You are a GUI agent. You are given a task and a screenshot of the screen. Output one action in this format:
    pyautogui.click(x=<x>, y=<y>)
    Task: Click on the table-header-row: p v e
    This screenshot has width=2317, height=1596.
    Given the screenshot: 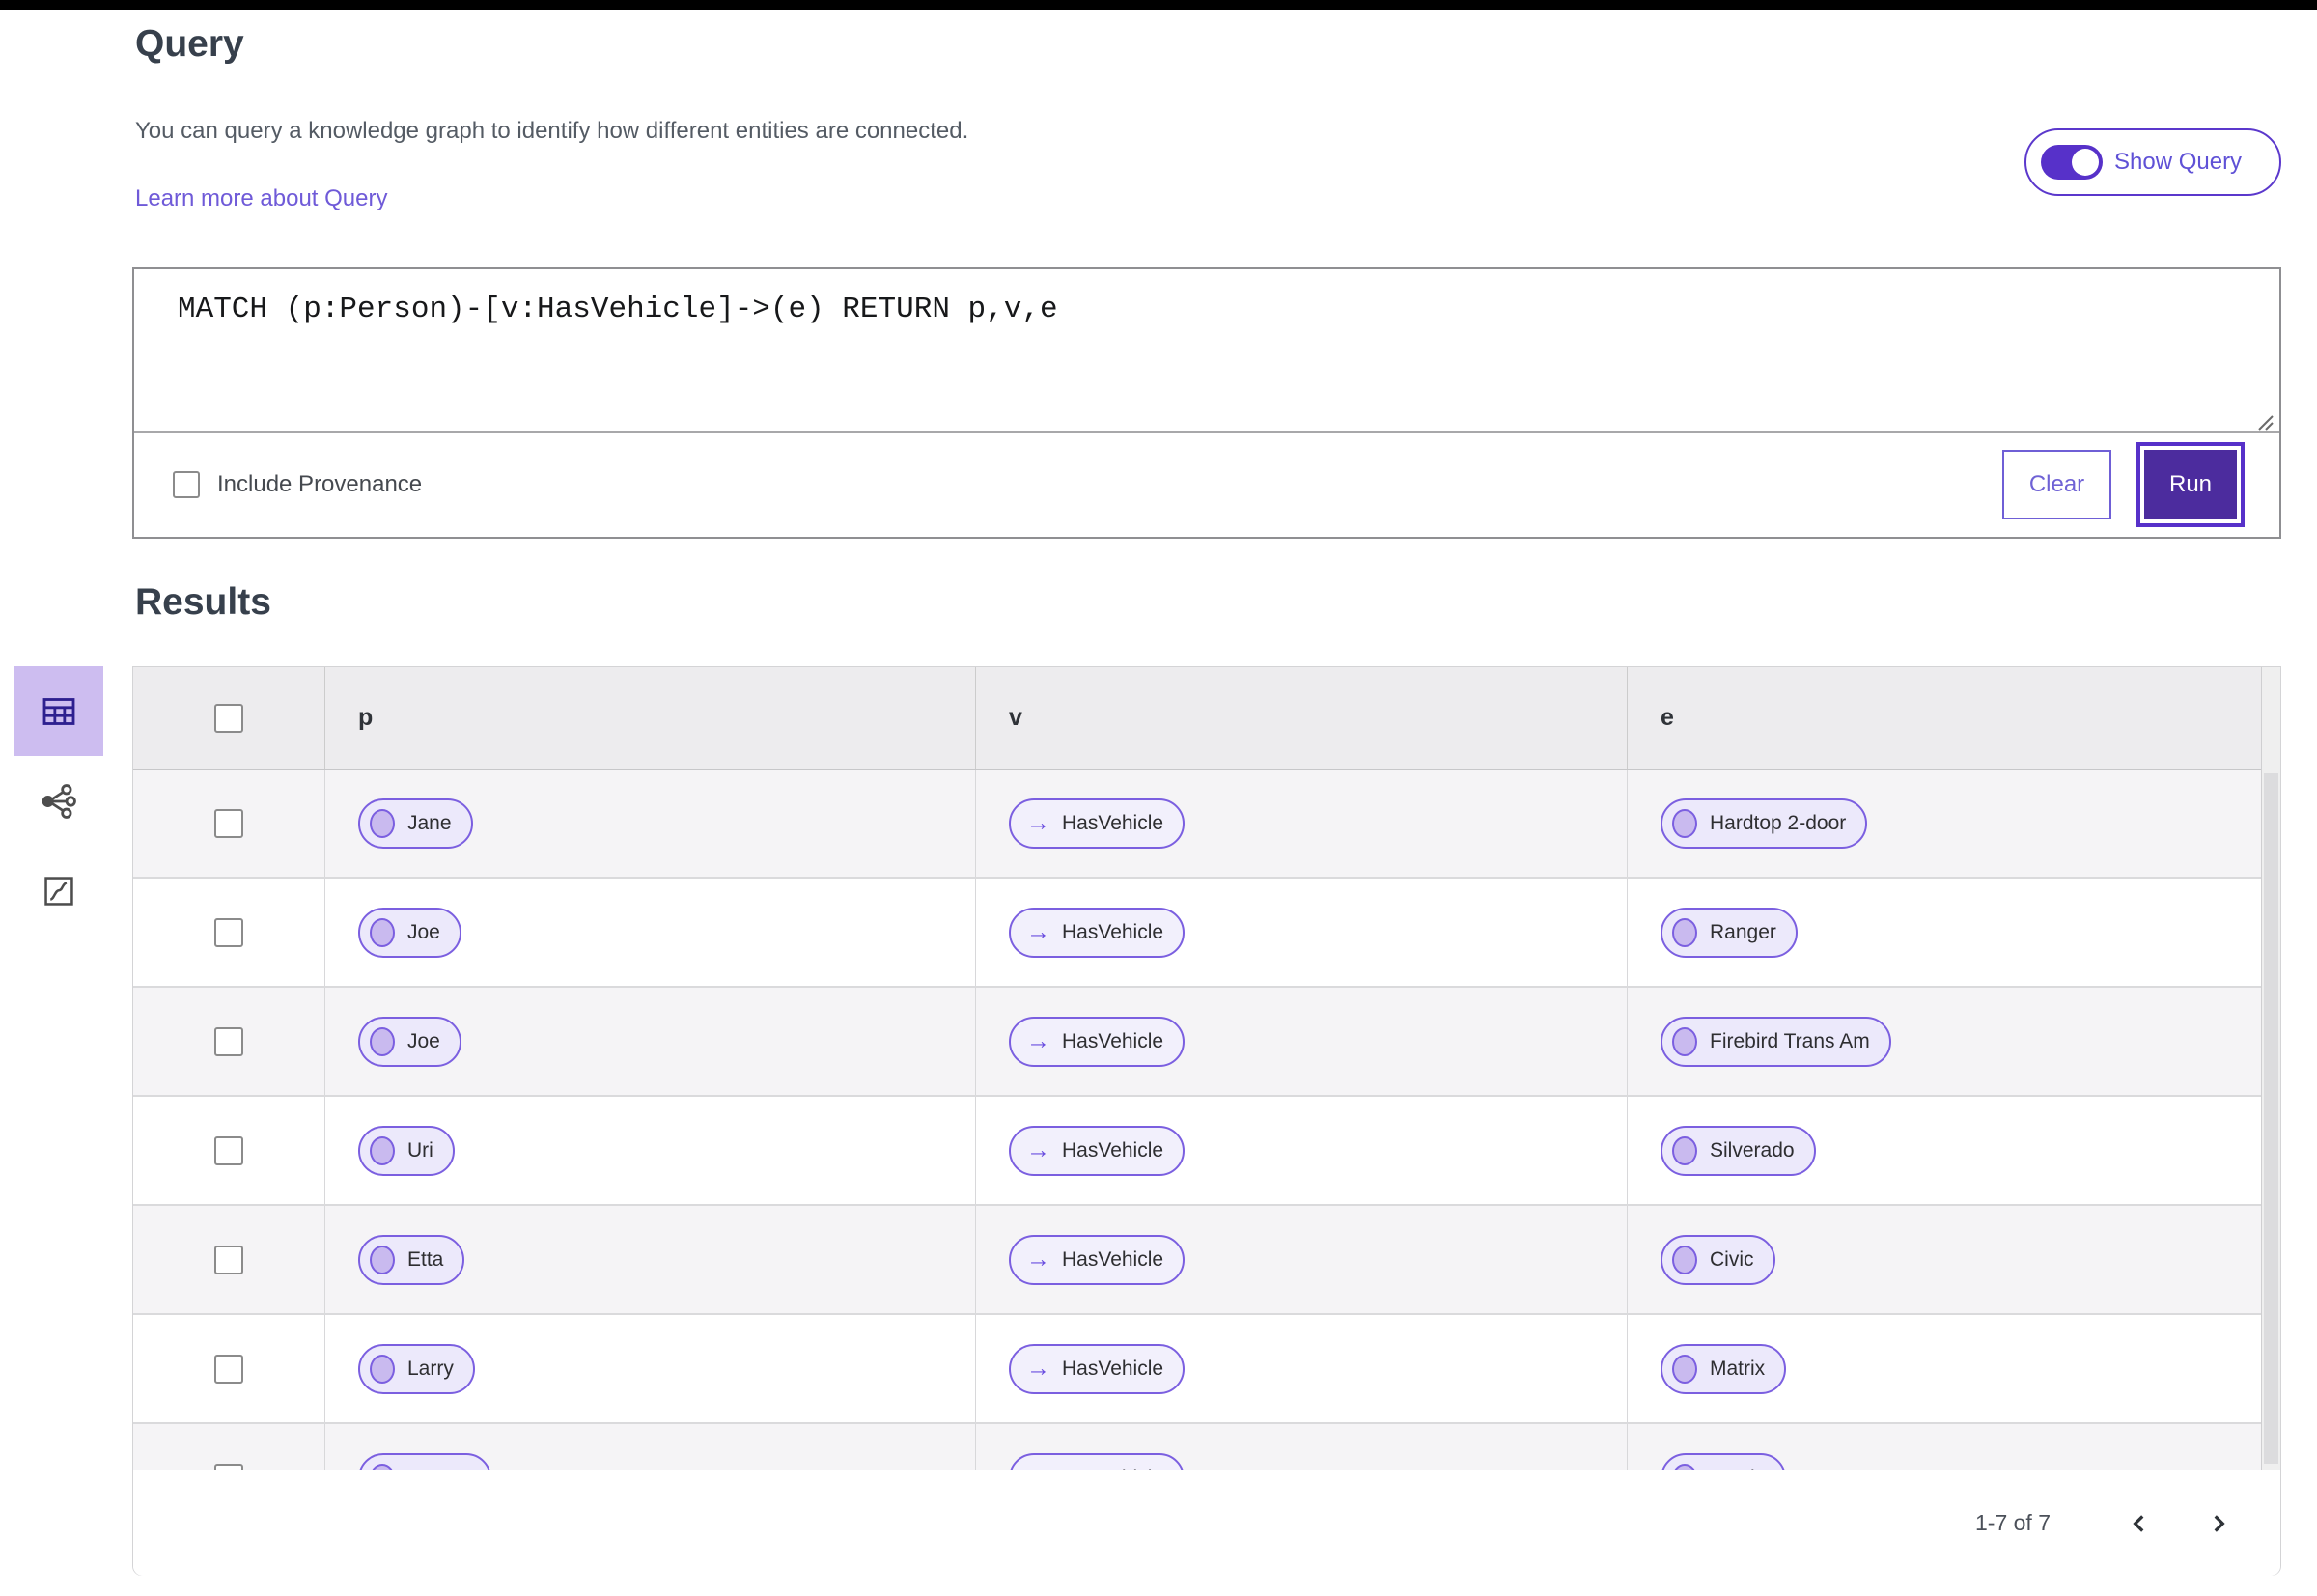 What is the action you would take?
    pyautogui.click(x=1206, y=719)
    